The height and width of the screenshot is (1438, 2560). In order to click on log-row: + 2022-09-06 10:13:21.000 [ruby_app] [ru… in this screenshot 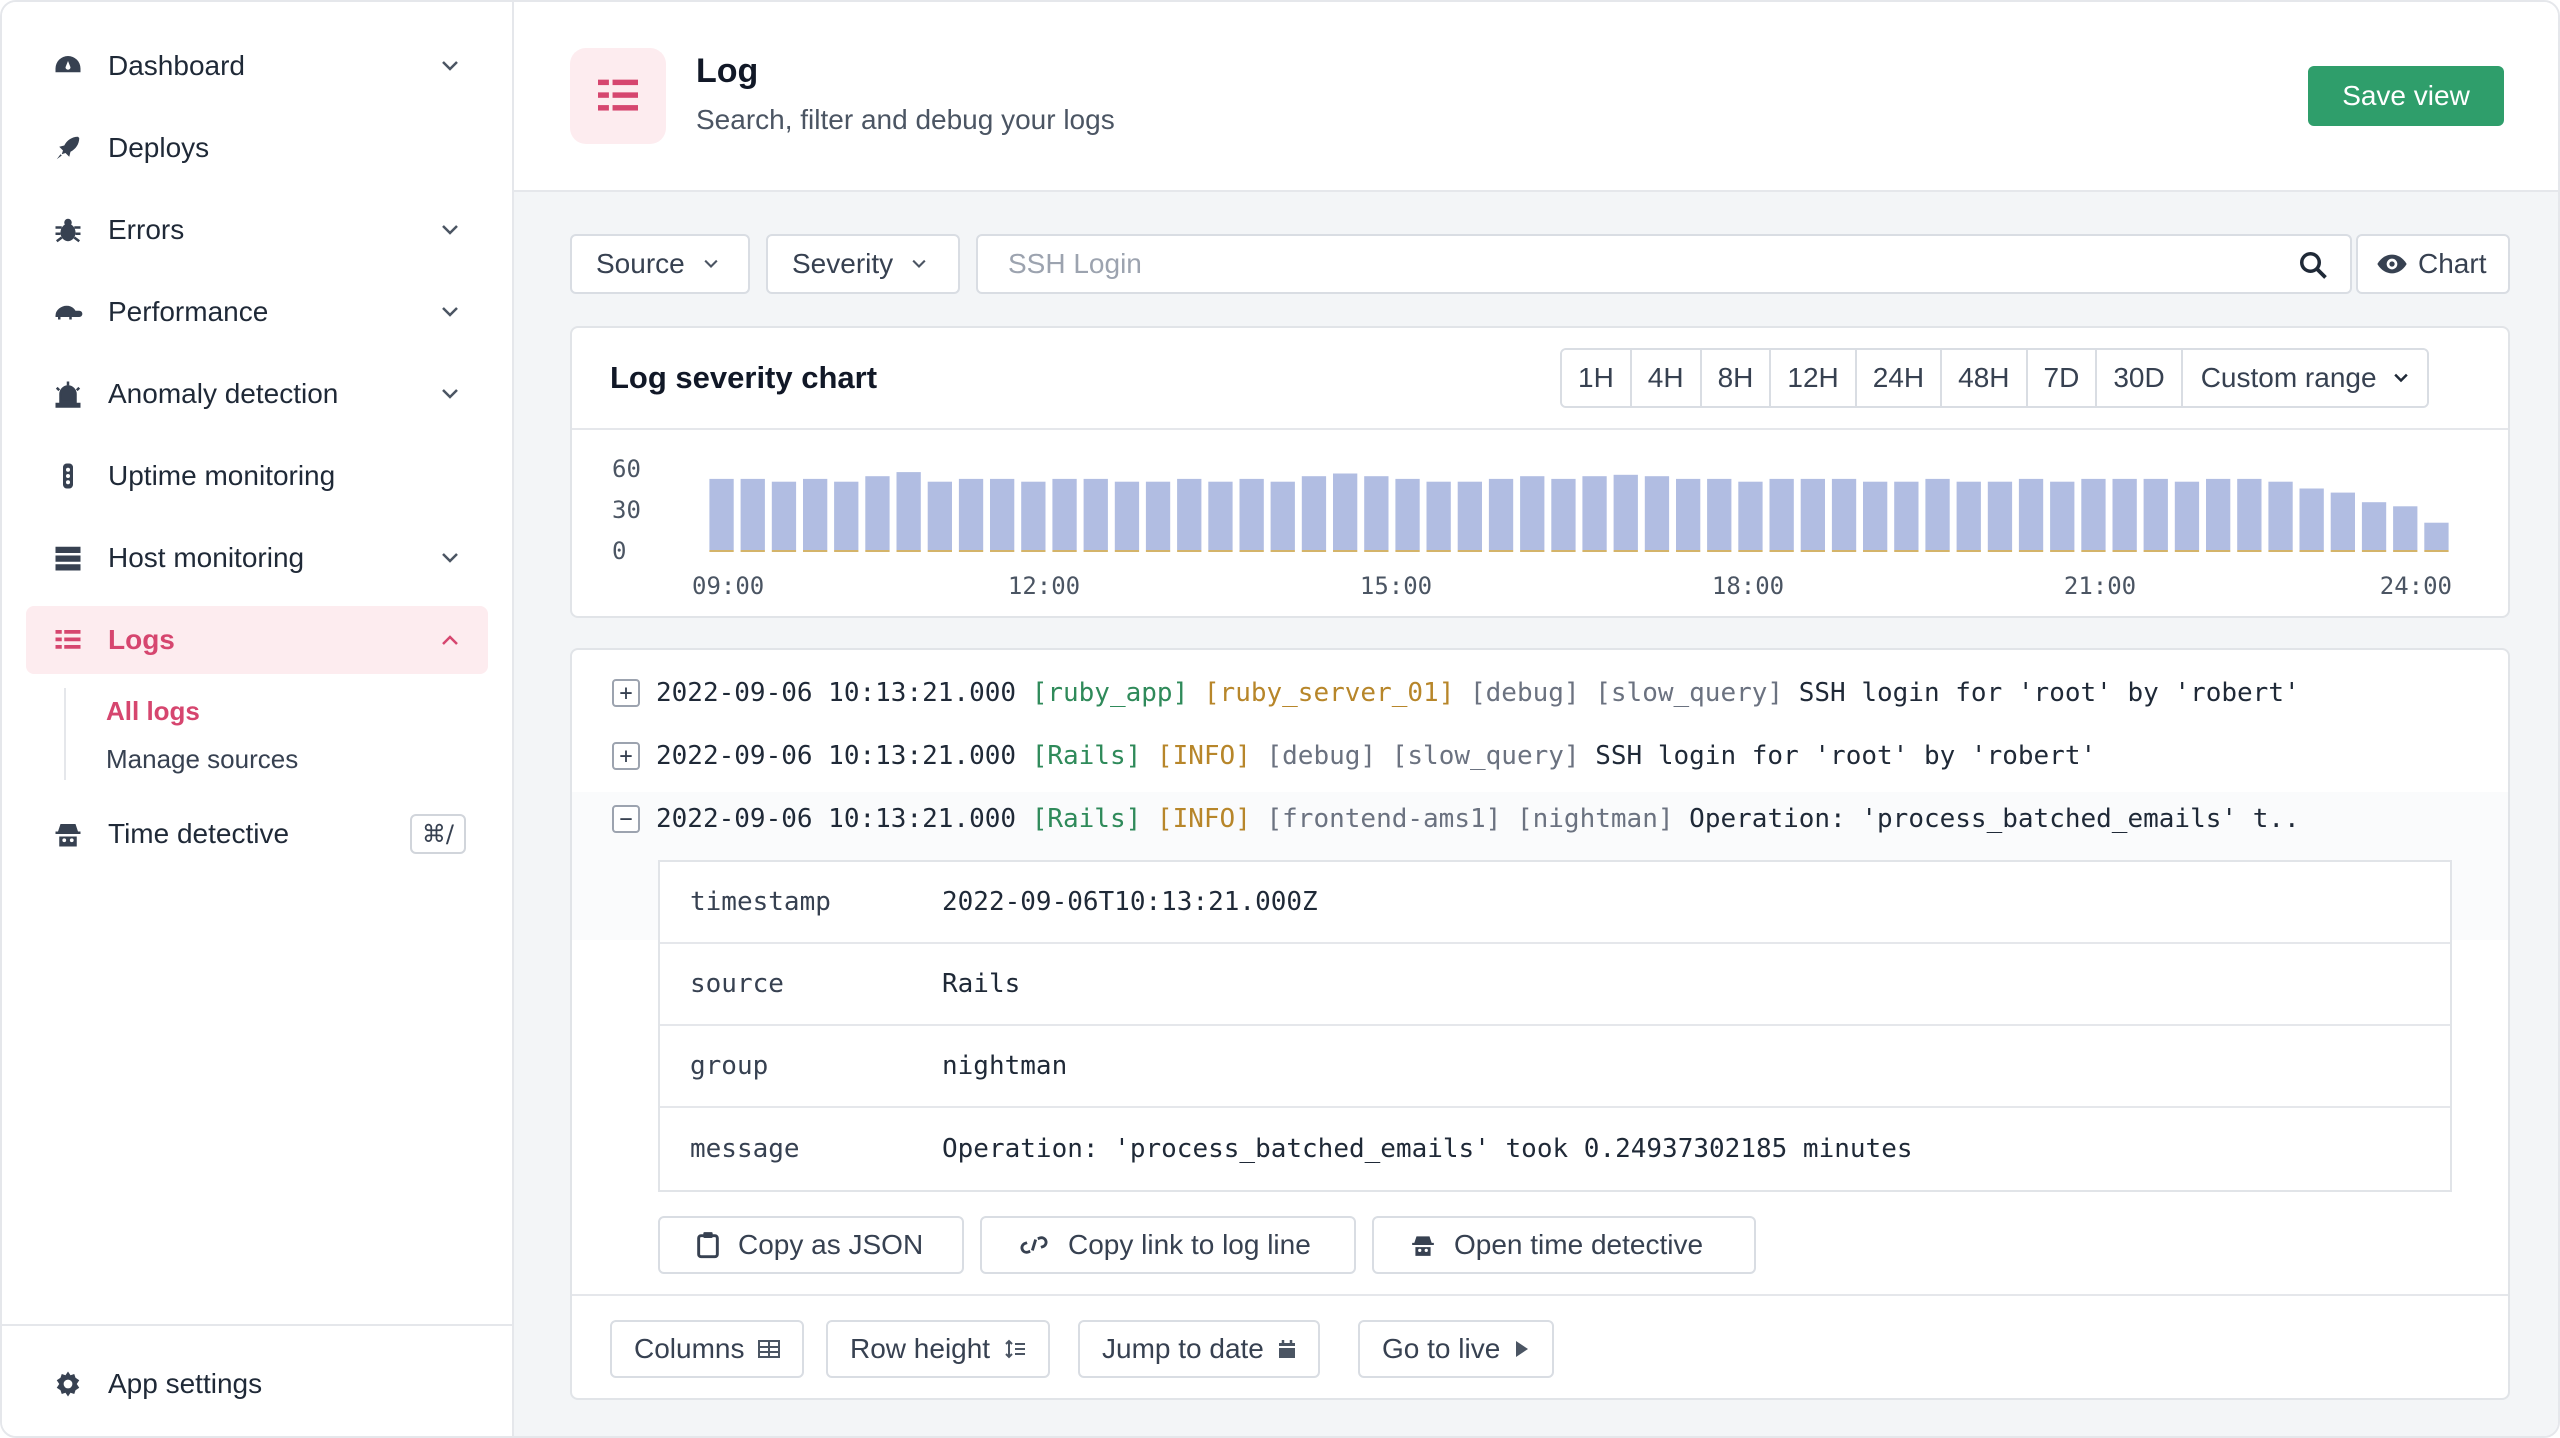, I will do `click(1456, 693)`.